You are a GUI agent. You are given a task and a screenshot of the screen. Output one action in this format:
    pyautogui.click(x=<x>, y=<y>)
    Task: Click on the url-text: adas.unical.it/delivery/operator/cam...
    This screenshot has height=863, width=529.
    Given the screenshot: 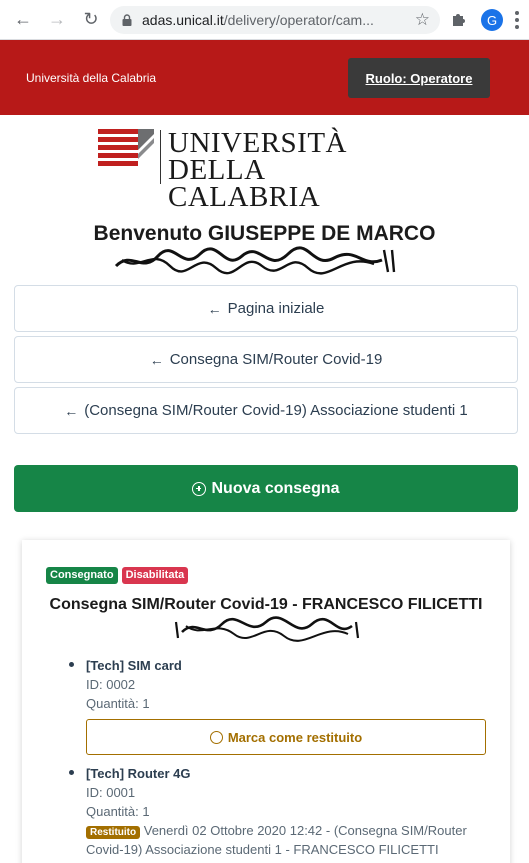 What is the action you would take?
    pyautogui.click(x=258, y=20)
    